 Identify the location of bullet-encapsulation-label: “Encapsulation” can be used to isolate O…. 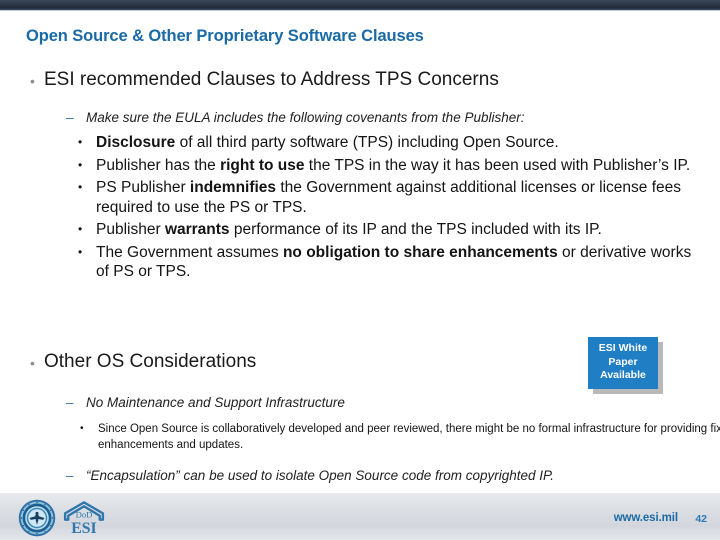
(320, 475).